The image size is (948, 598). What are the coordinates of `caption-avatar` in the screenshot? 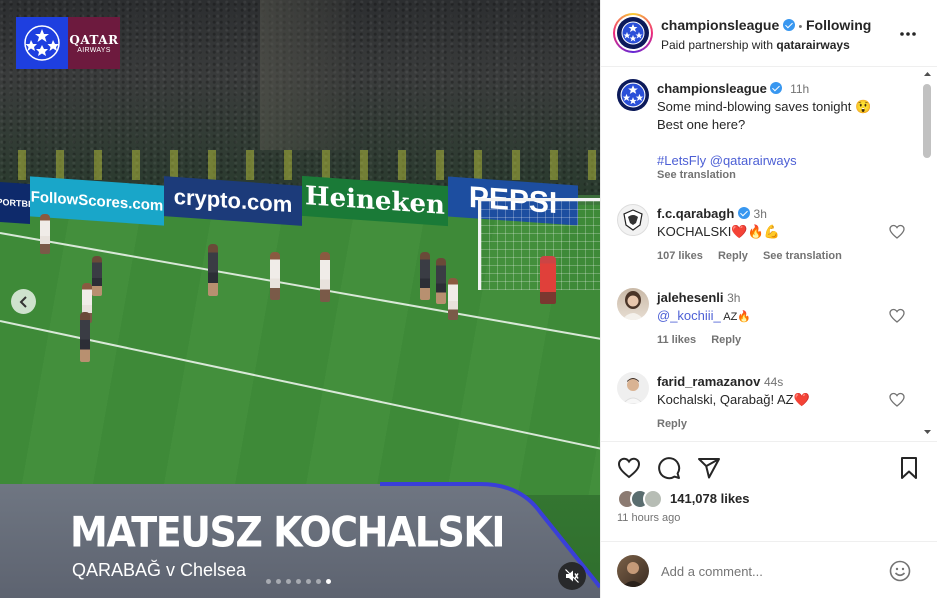 It's located at (633, 95).